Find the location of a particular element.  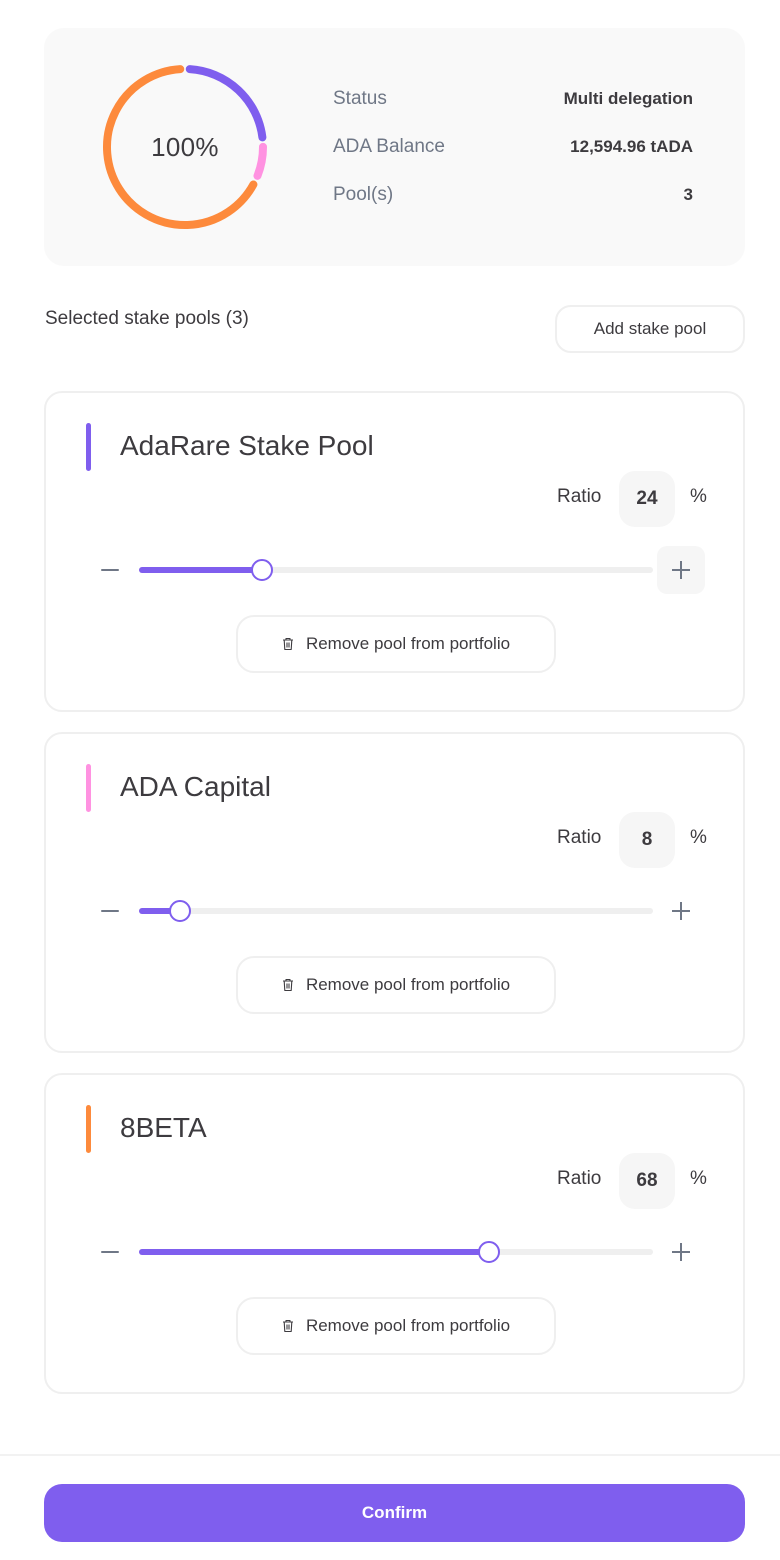

delegation-donut-chart: 100% is located at coordinates (185, 147).